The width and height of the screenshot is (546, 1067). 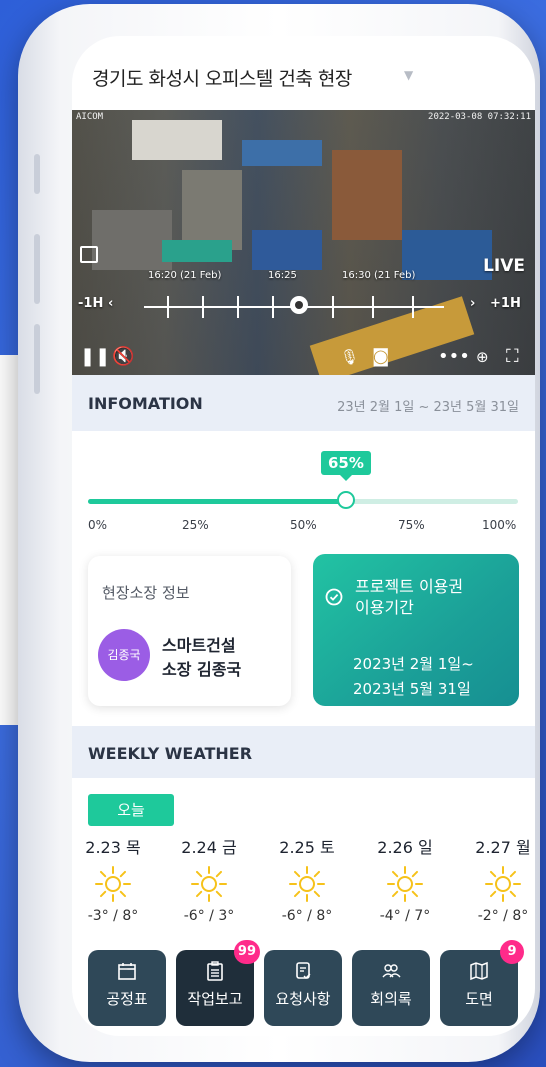 I want to click on weather-date: 2.23 목, so click(x=113, y=847).